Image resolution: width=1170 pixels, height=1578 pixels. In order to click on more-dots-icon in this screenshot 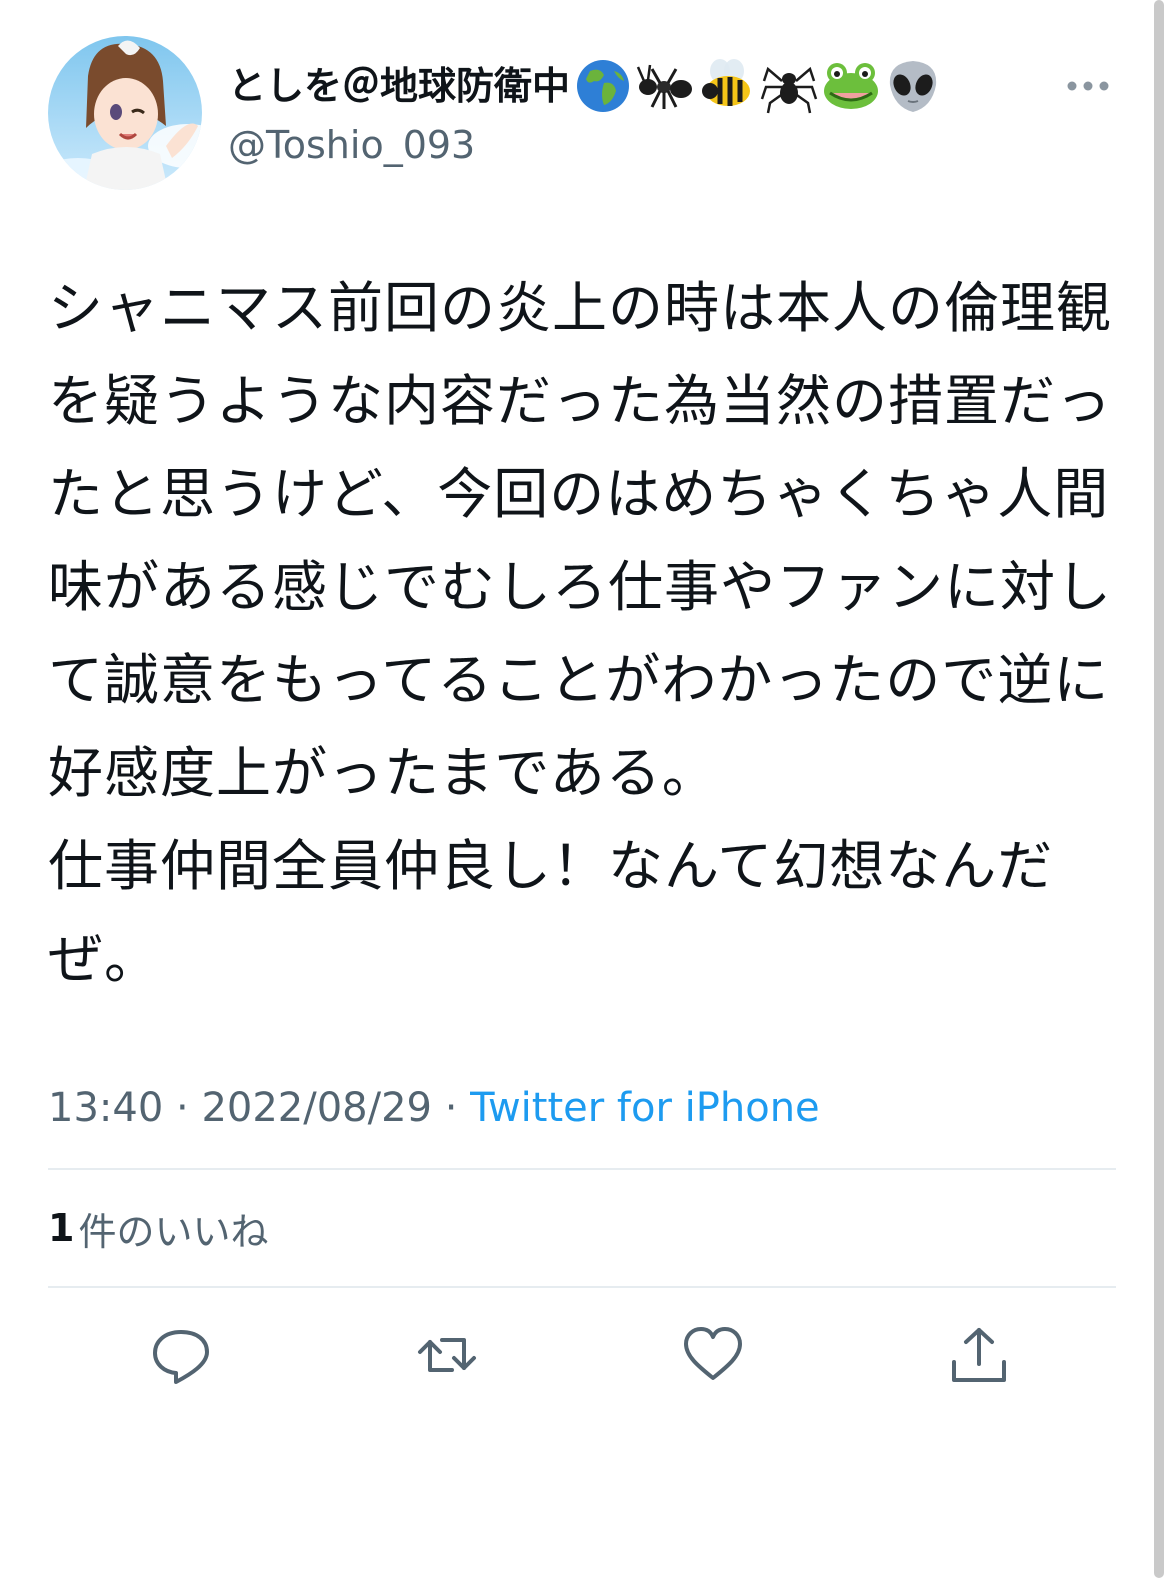, I will do `click(1088, 86)`.